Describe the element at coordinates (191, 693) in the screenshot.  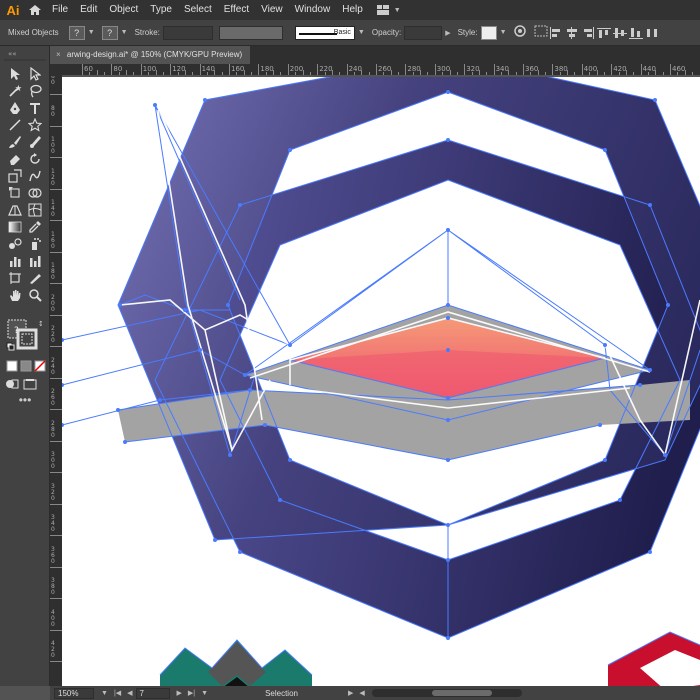
I see `last-artboard-icon: ▶|` at that location.